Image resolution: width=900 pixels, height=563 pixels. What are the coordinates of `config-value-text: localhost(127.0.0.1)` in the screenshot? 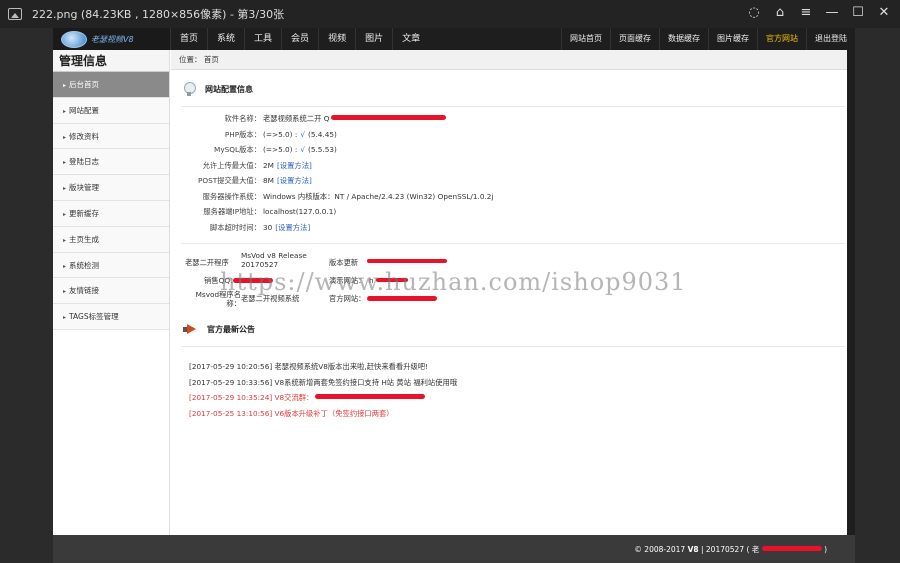 It's located at (300, 211).